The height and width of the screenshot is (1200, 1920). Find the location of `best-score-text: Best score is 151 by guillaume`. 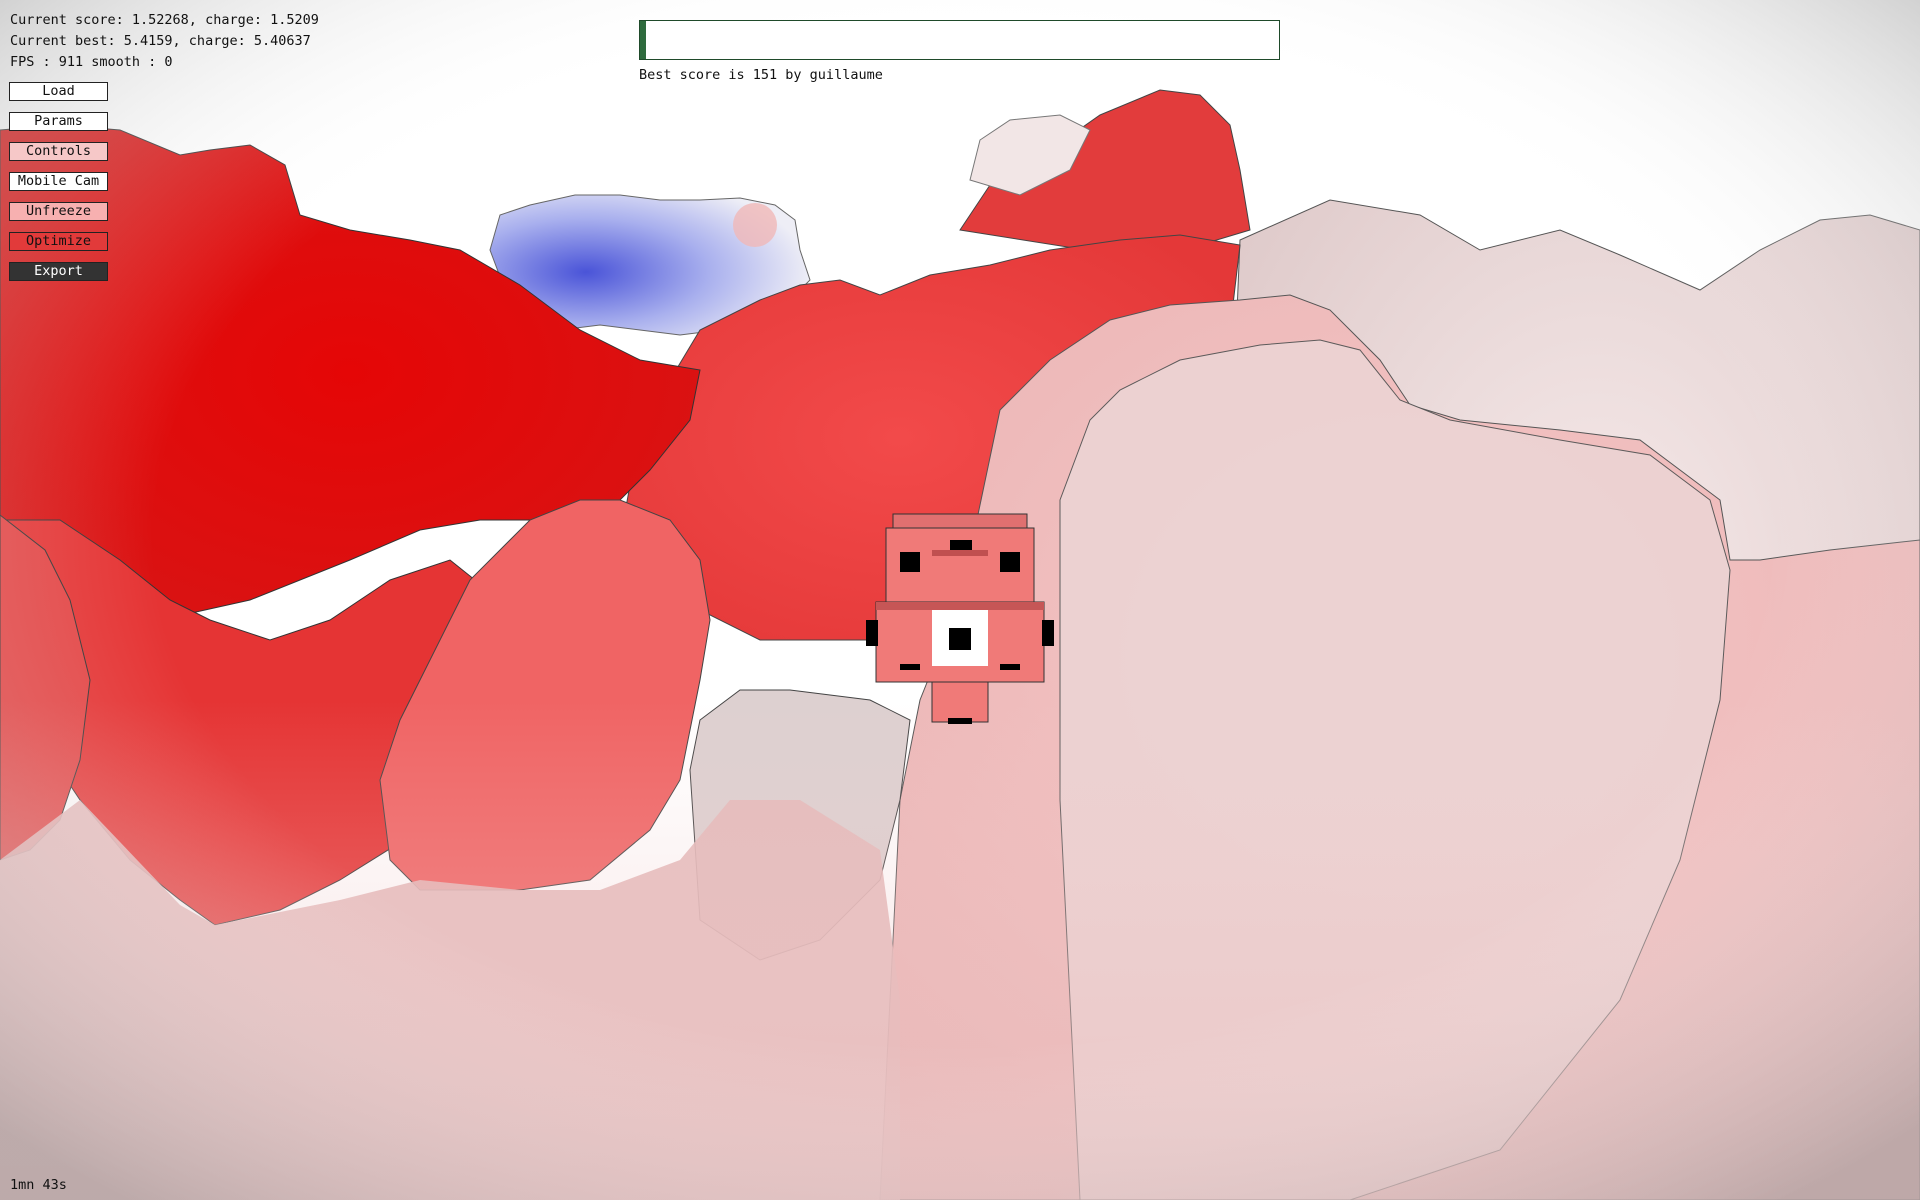

best-score-text: Best score is 151 by guillaume is located at coordinates (761, 75).